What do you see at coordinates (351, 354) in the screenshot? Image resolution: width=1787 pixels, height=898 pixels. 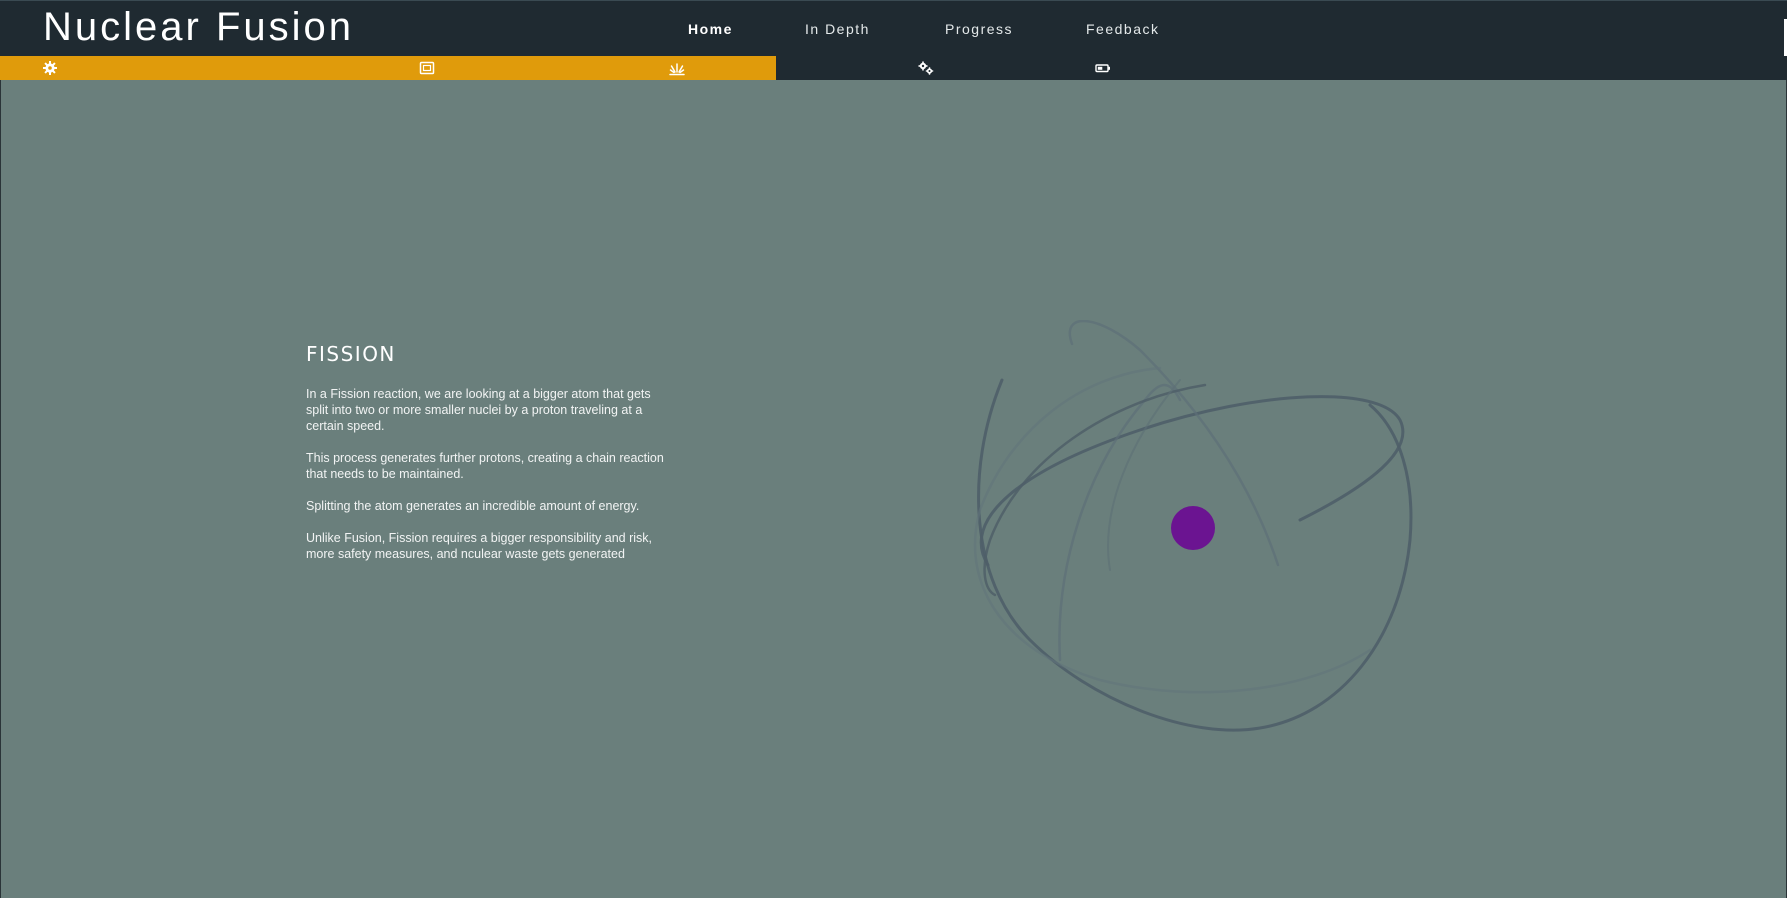 I see `section-heading: FISSION` at bounding box center [351, 354].